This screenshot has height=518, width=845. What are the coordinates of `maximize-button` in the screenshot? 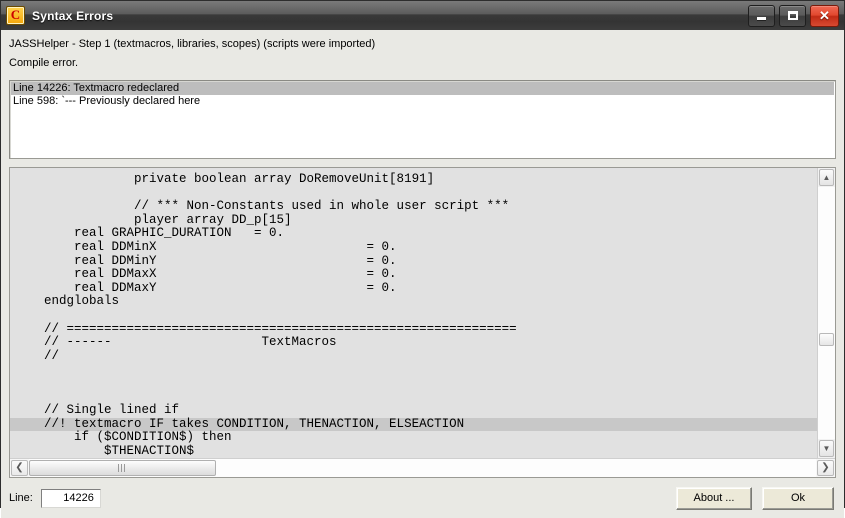 It's located at (792, 15).